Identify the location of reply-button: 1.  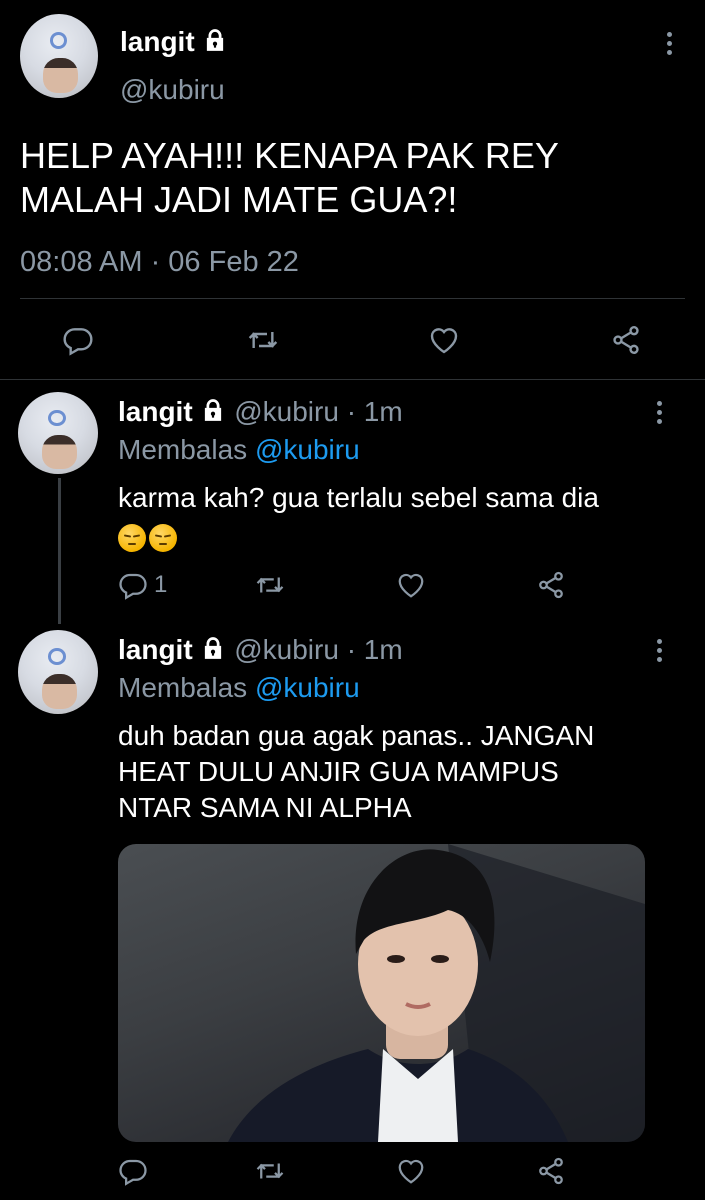
(142, 585).